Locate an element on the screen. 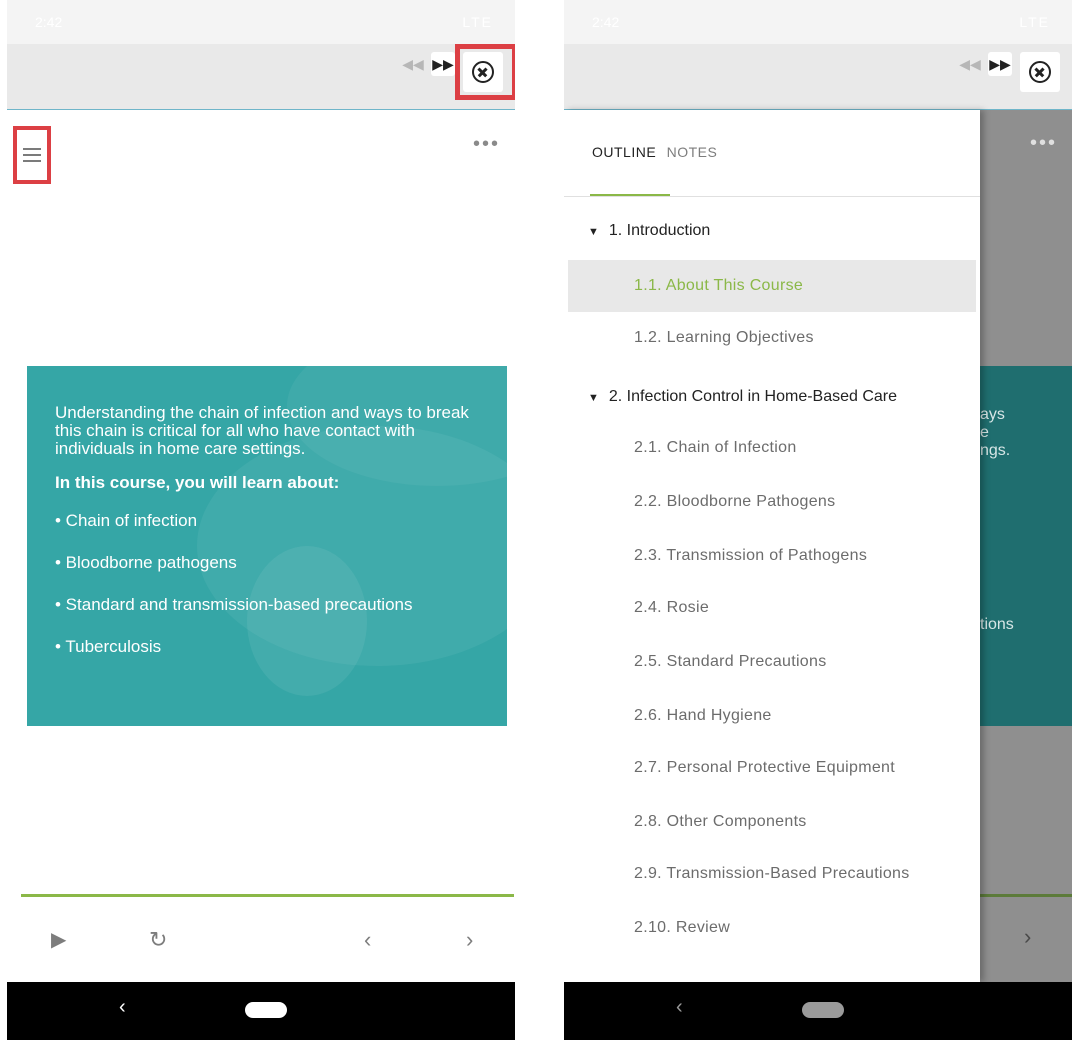 This screenshot has height=1040, width=1072. outline-section: ▼ 1. Introduction is located at coordinates (649, 231).